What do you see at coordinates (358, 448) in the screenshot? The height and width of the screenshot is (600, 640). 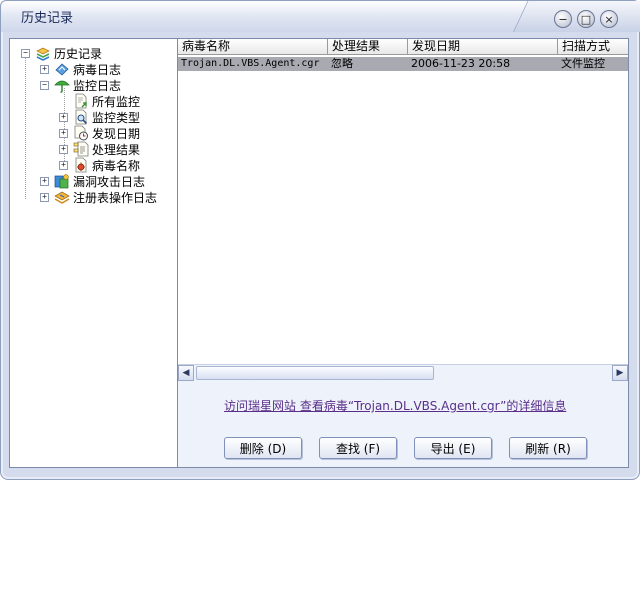 I see `find-button: 查找 (F)` at bounding box center [358, 448].